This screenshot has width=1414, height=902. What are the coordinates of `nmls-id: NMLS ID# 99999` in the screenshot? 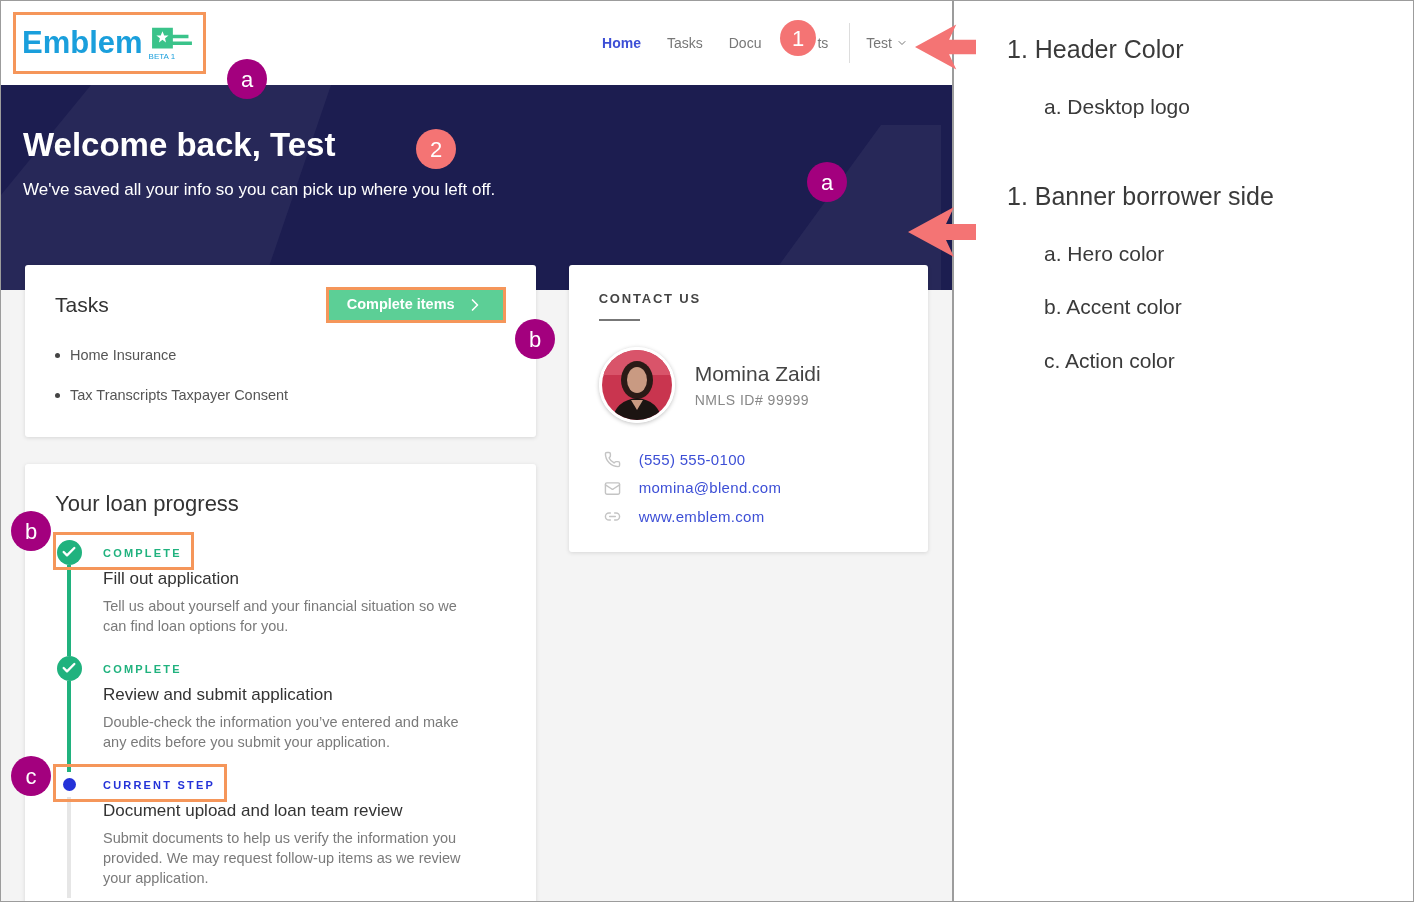 It's located at (752, 400).